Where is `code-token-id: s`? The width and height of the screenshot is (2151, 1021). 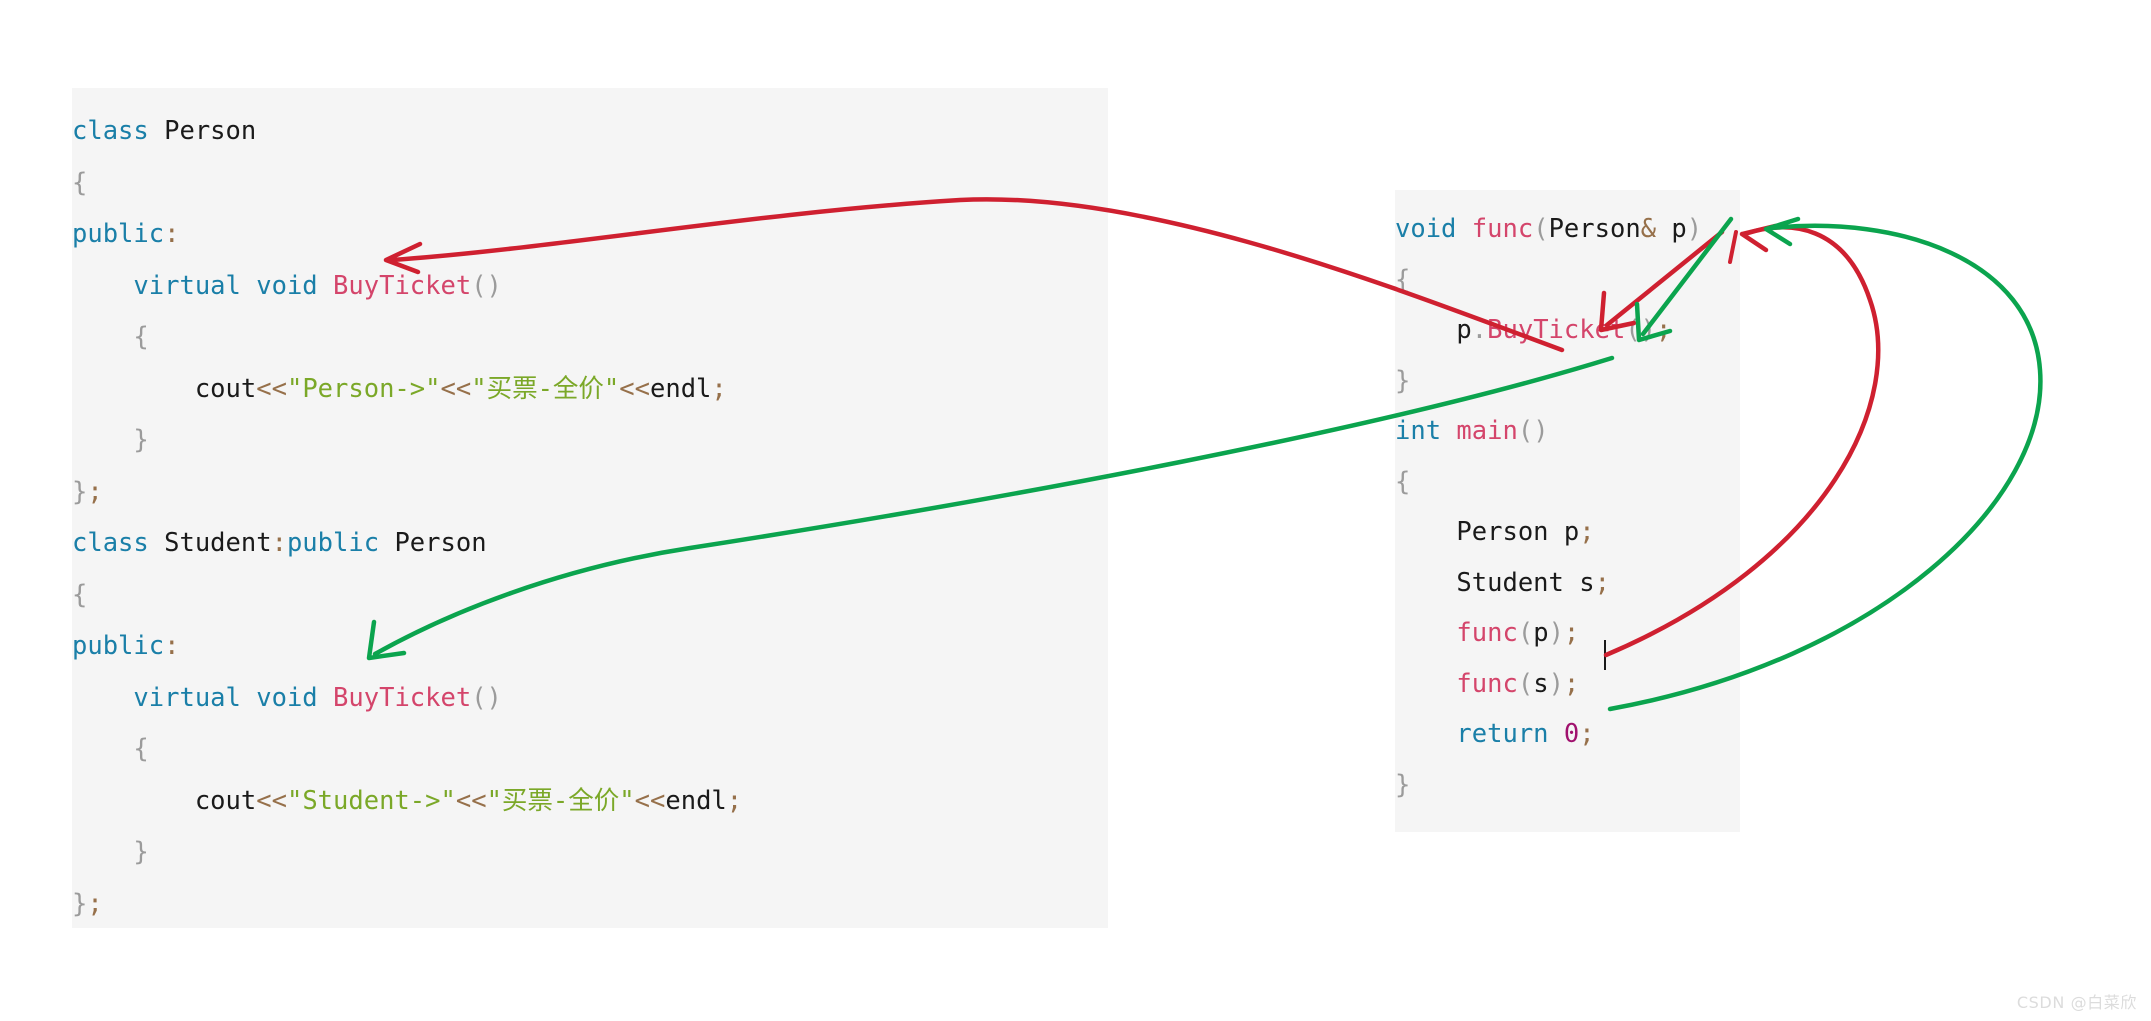
code-token-id: s is located at coordinates (1541, 683).